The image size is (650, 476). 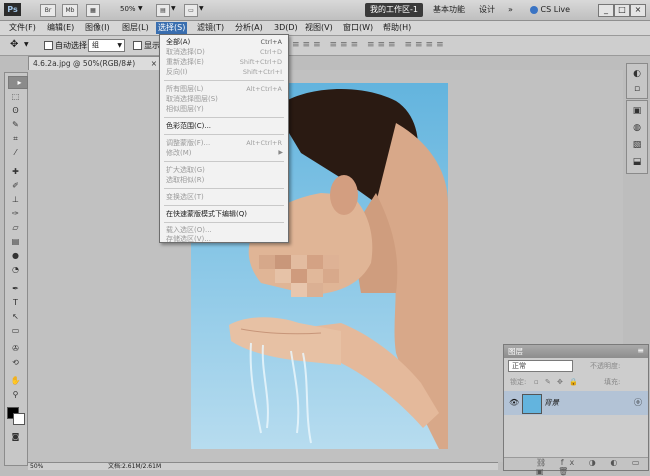 I want to click on quick-selection-tool-icon: ✎, so click(x=15, y=124).